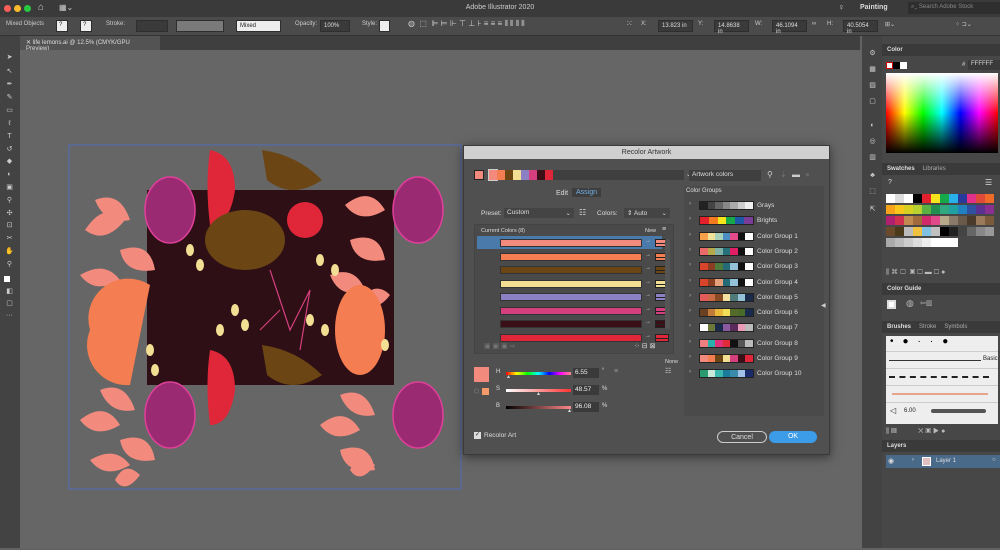 The image size is (1000, 550). What do you see at coordinates (955, 327) in the screenshot?
I see `tab-symbols: Symbols` at bounding box center [955, 327].